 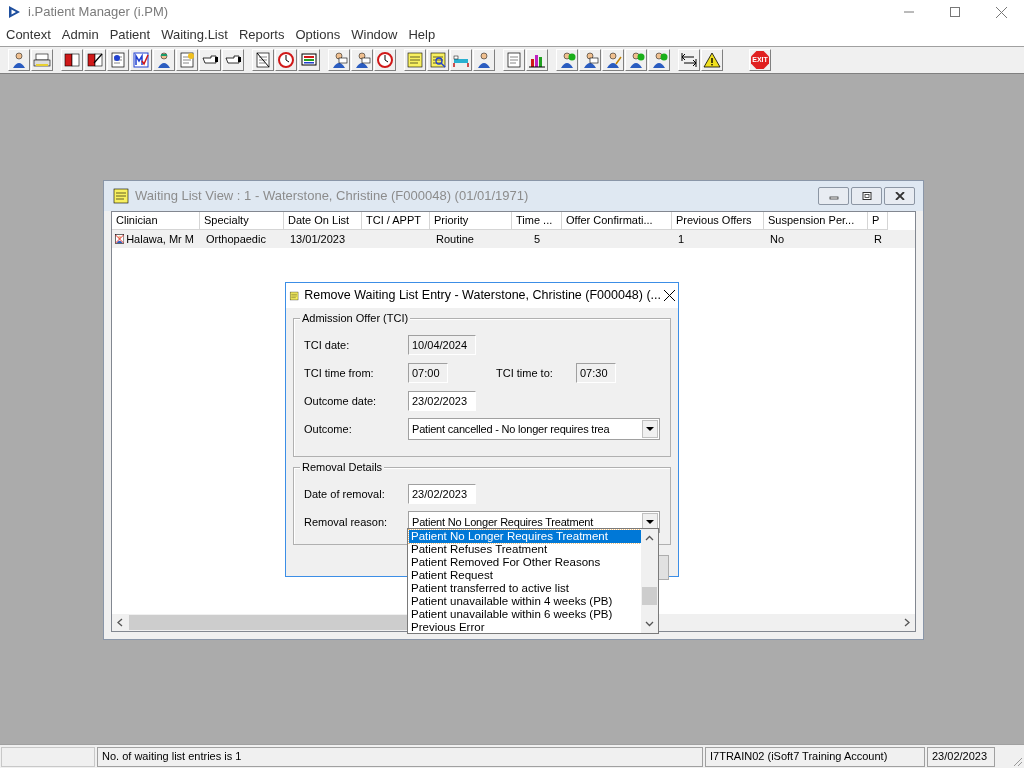 I want to click on field-label: TCI time from:, so click(x=339, y=373).